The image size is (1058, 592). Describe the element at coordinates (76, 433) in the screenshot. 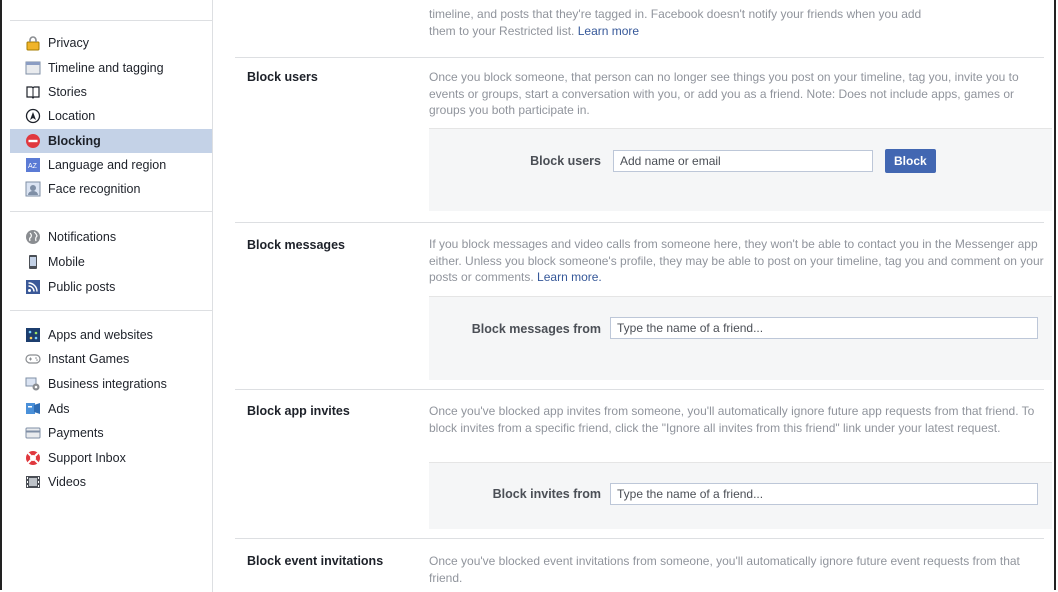

I see `sidebar-item-label: Payments` at that location.